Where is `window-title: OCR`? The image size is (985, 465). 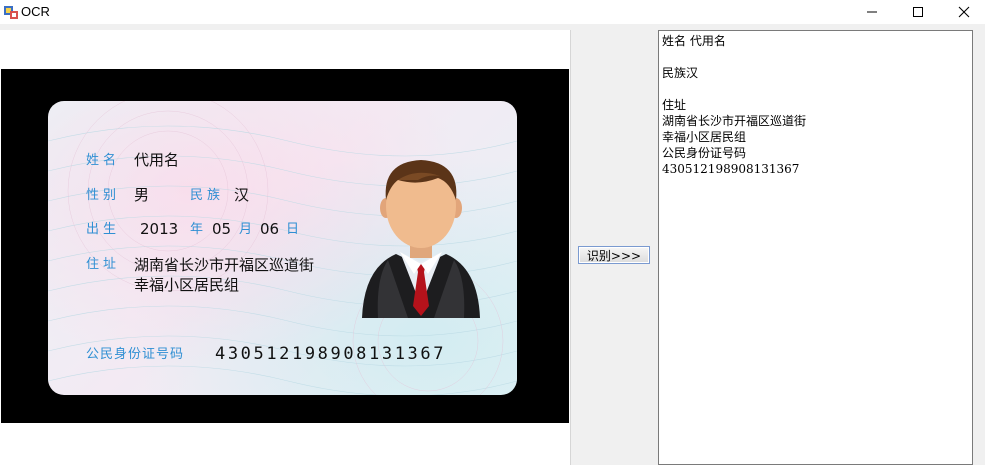
window-title: OCR is located at coordinates (35, 11).